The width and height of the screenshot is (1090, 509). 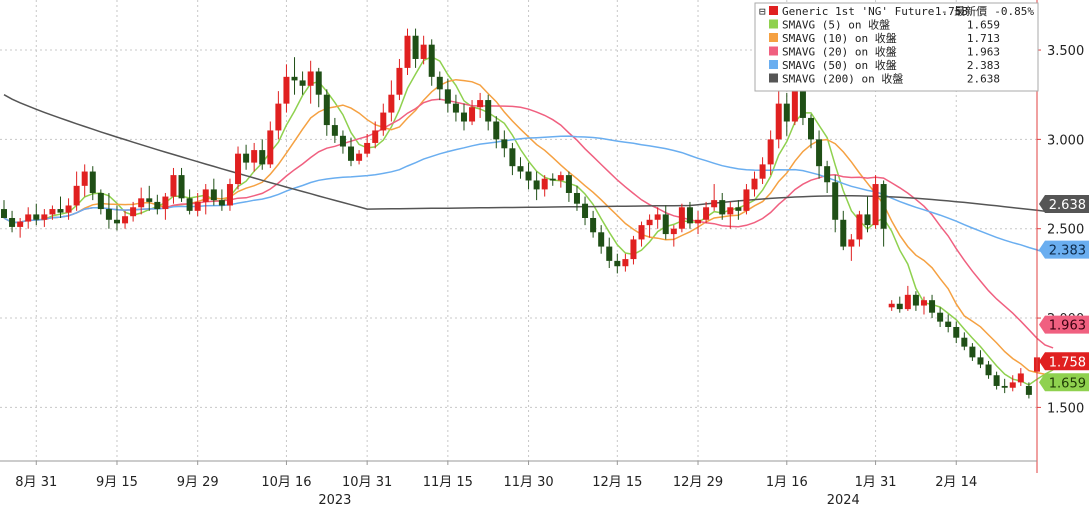 I want to click on y-tick-label: 1.500, so click(x=1065, y=408).